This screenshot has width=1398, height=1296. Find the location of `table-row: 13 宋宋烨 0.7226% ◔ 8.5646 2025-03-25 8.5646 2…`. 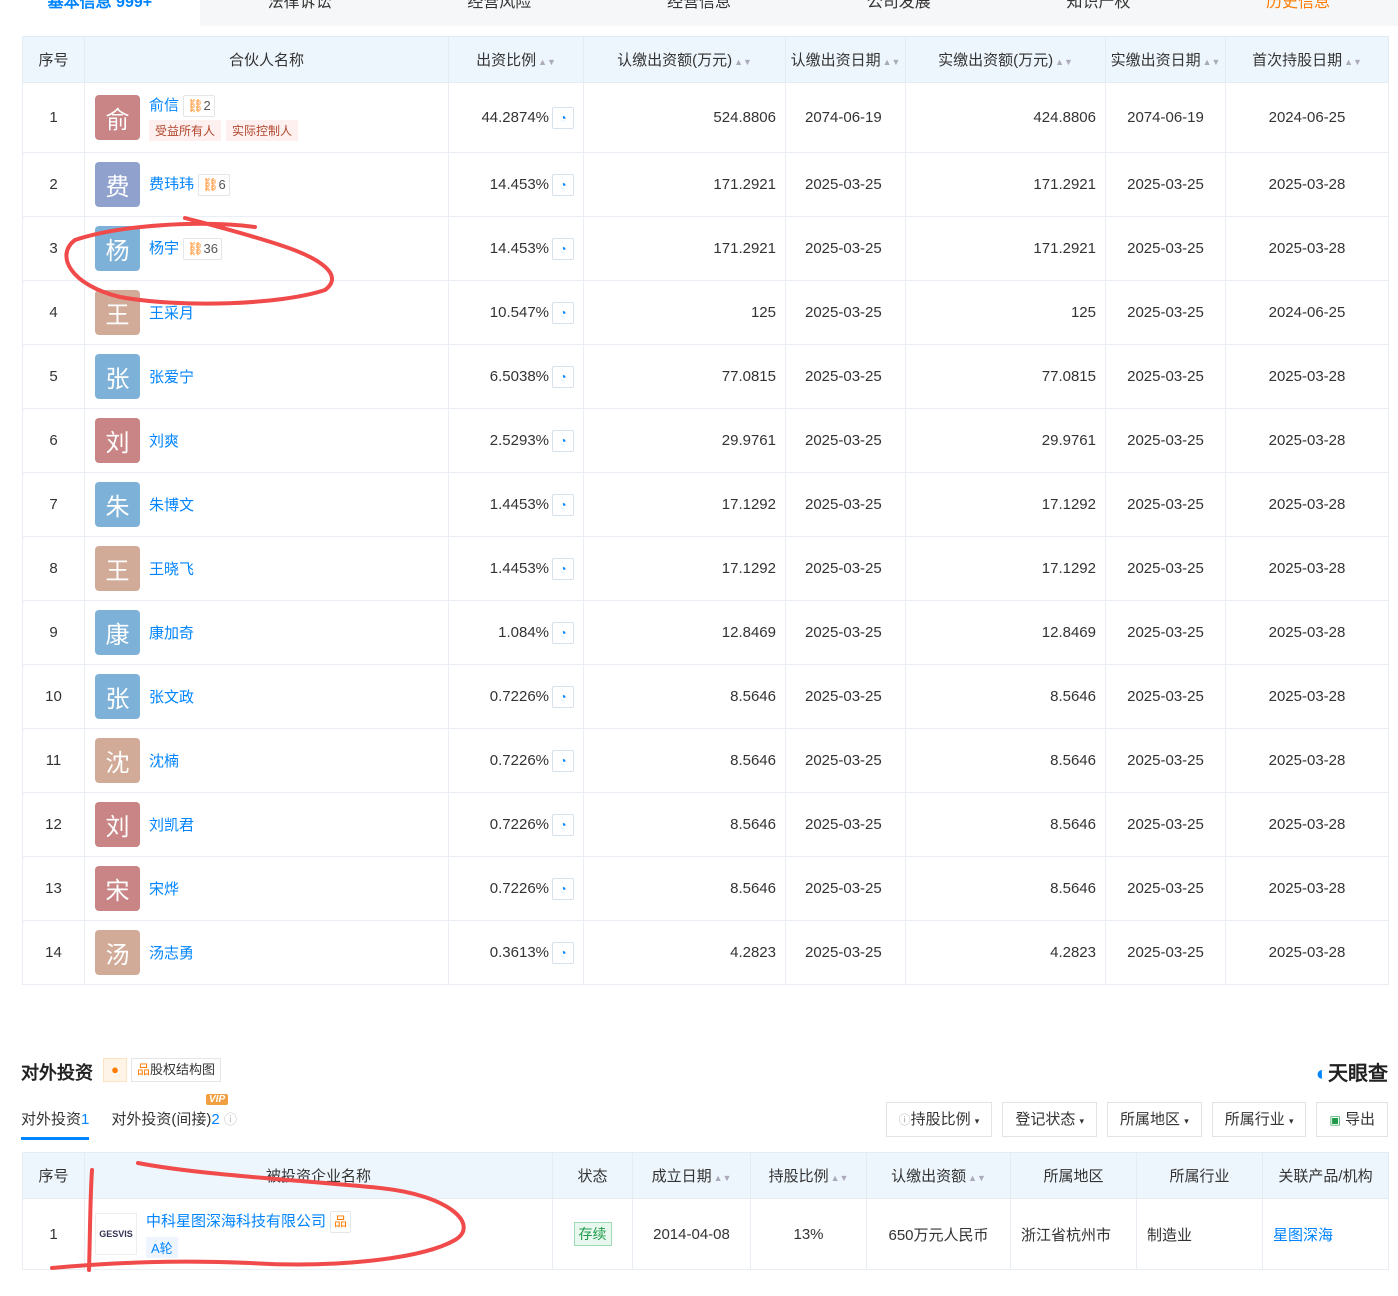

table-row: 13 宋宋烨 0.7226% ◔ 8.5646 2025-03-25 8.5646 2… is located at coordinates (705, 888).